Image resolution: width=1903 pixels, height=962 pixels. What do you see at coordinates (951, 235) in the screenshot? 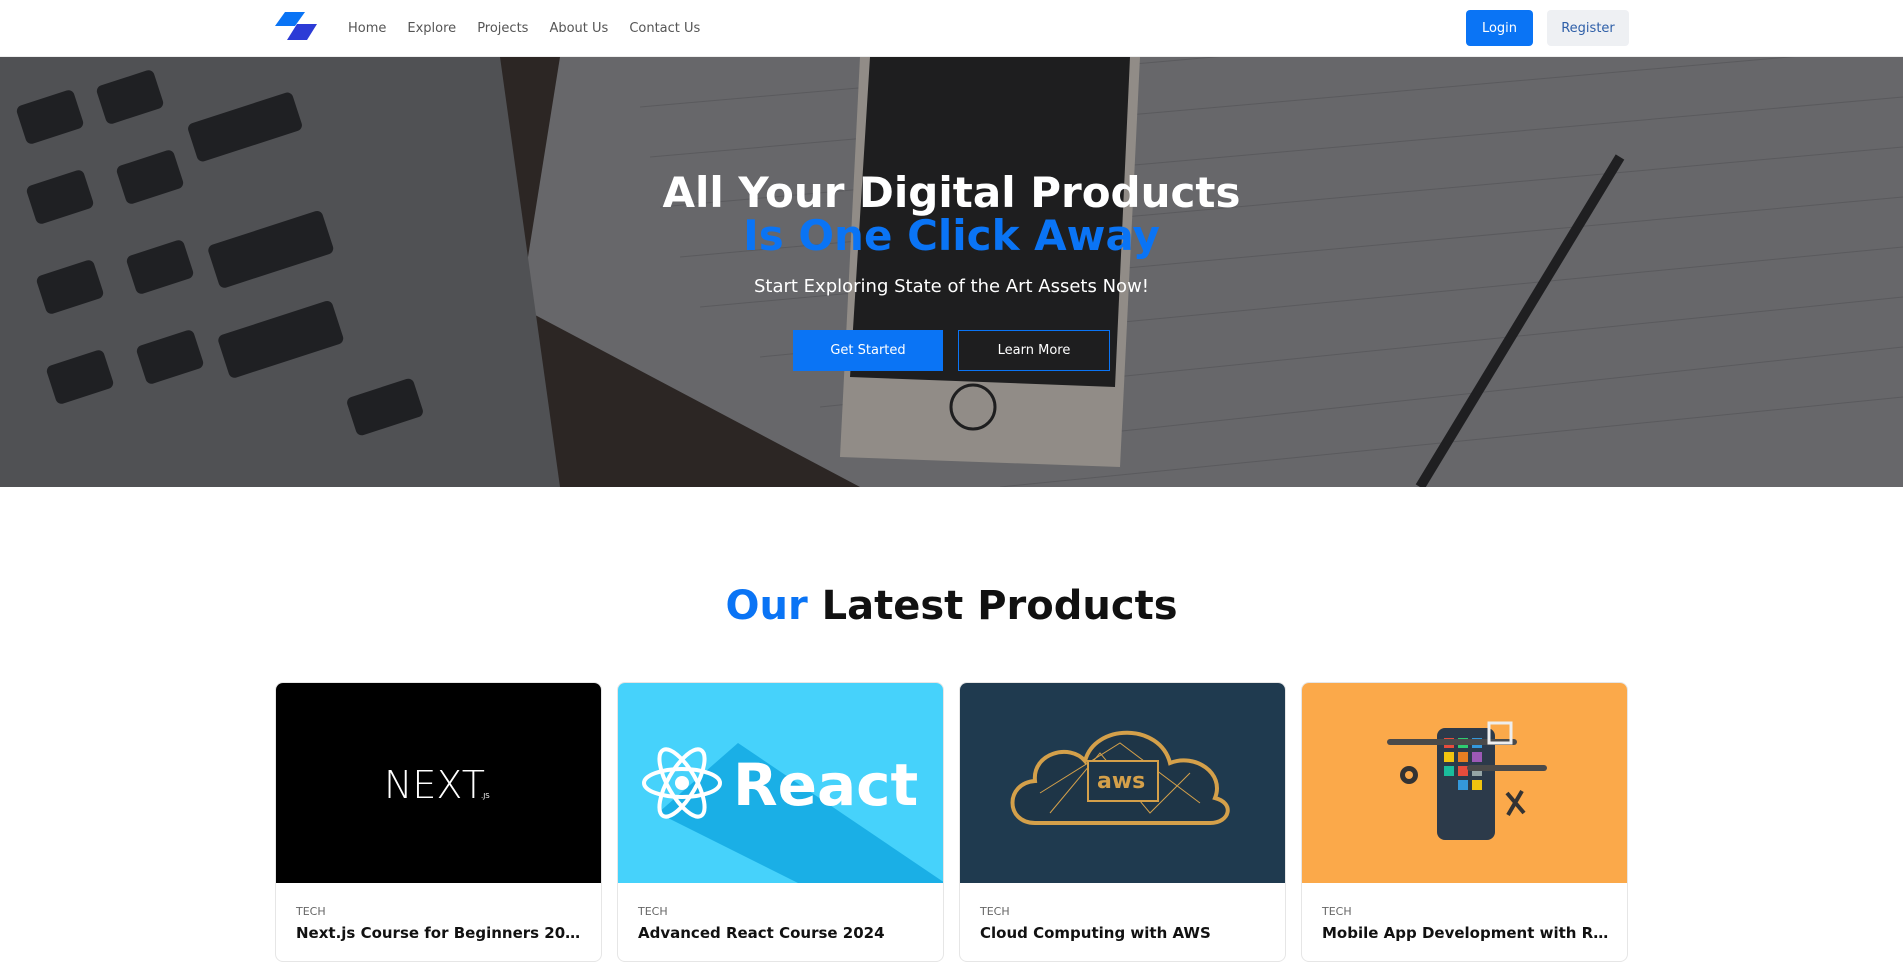
I see `hero-title-line2: Is One Click Away` at bounding box center [951, 235].